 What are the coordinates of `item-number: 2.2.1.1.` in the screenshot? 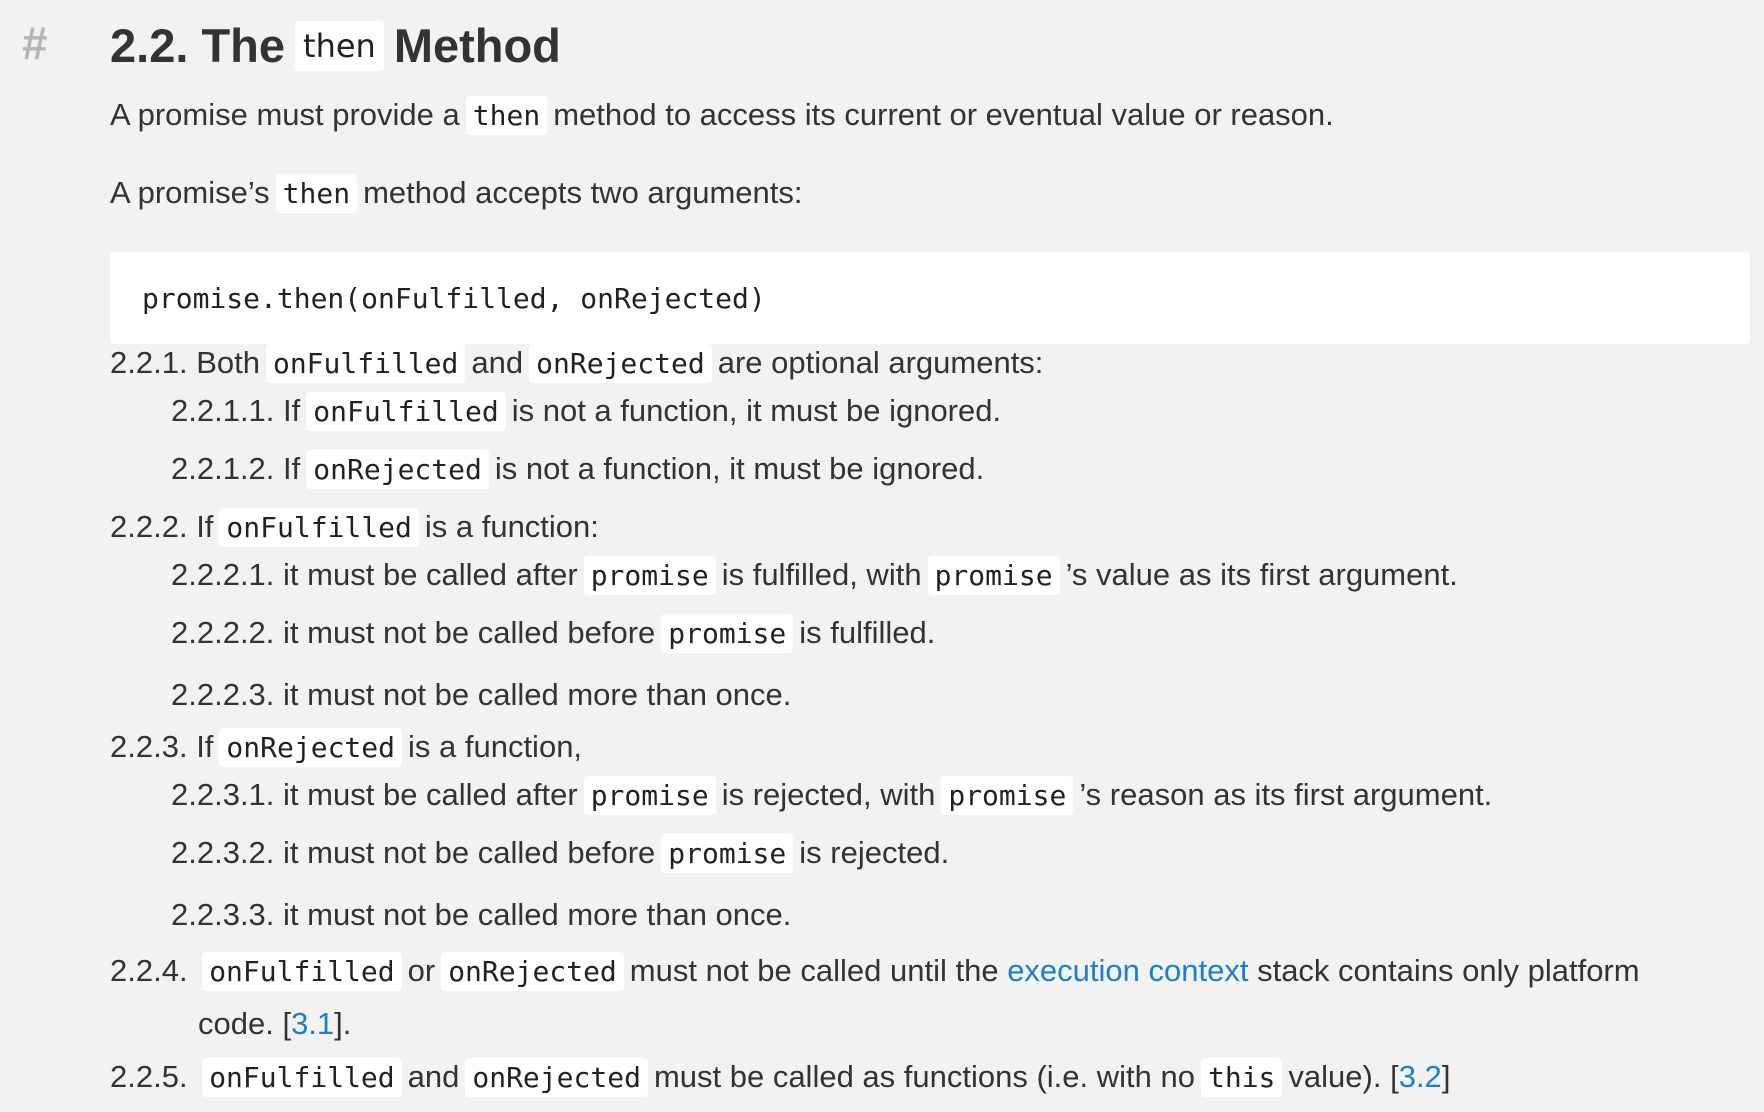 It's located at (223, 410).